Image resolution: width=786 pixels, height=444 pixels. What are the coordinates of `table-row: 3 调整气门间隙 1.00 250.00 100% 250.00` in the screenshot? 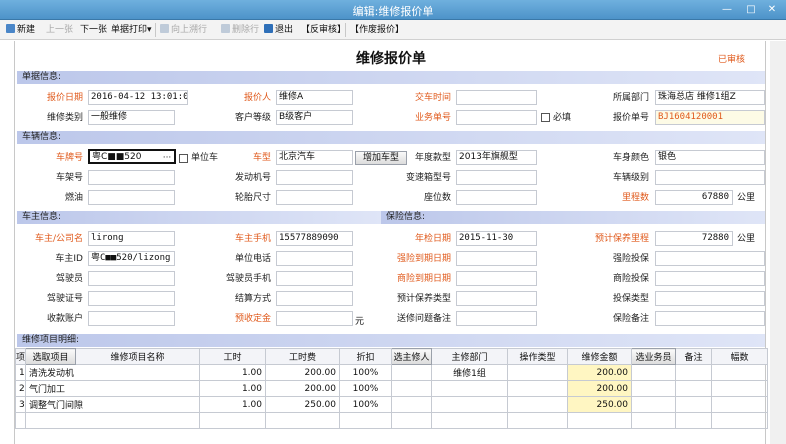 It's located at (391, 404).